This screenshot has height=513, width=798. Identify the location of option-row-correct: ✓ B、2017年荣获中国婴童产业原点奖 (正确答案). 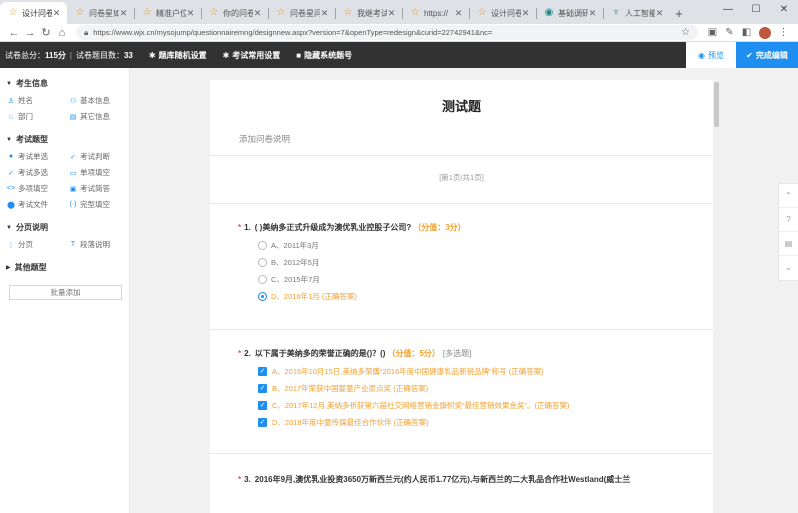
(485, 388).